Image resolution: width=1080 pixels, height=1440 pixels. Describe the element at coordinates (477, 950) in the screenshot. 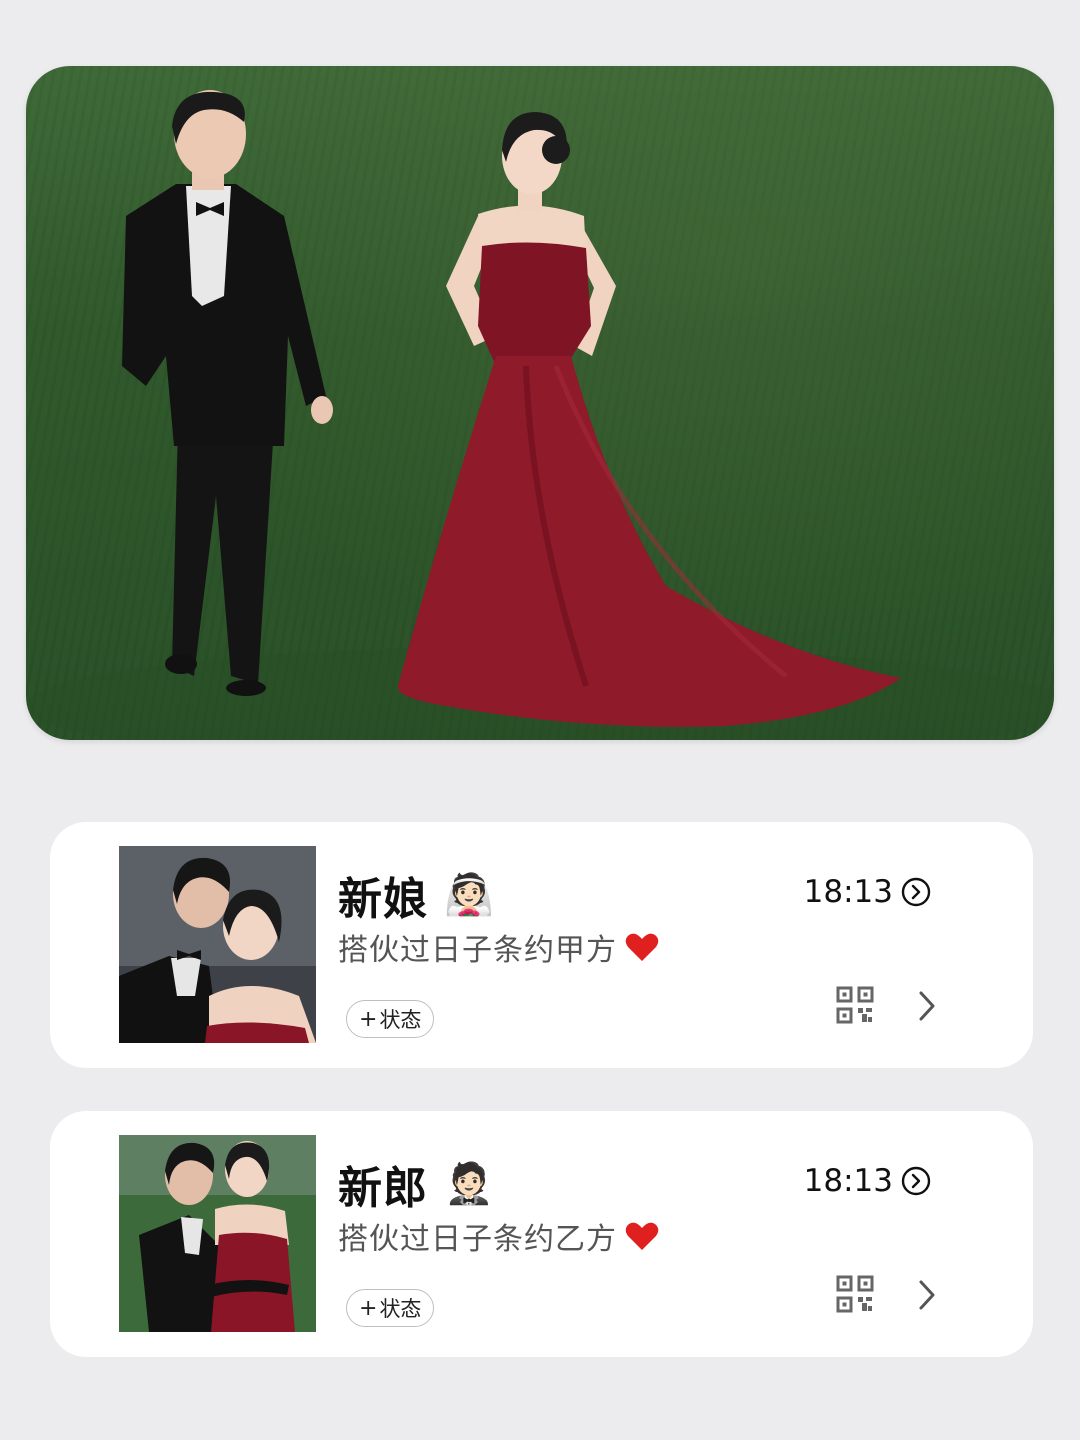

I see `signature-text: 搭伙过日子条约甲方` at that location.